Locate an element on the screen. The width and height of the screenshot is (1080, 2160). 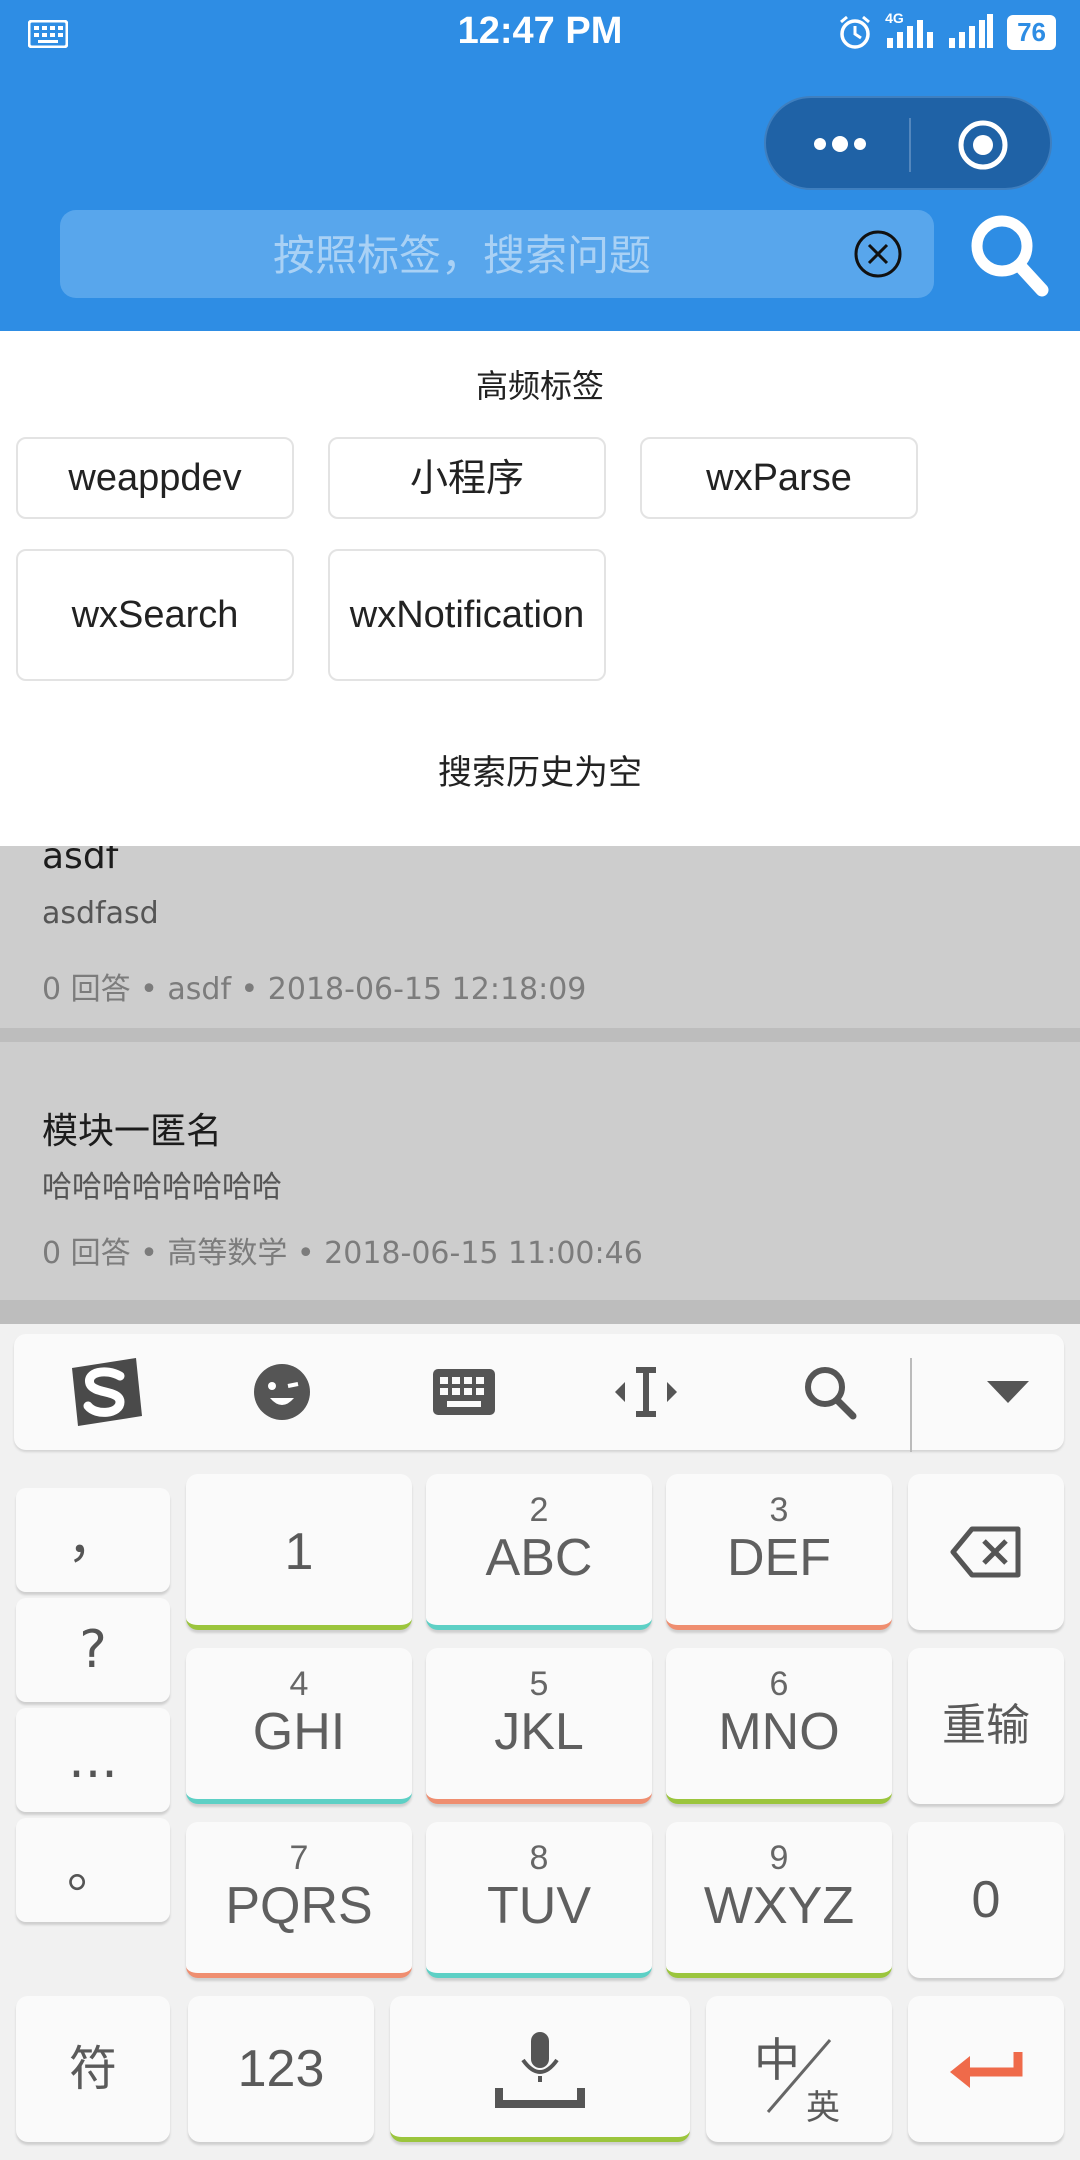
key-letters: TUV is located at coordinates (539, 1906).